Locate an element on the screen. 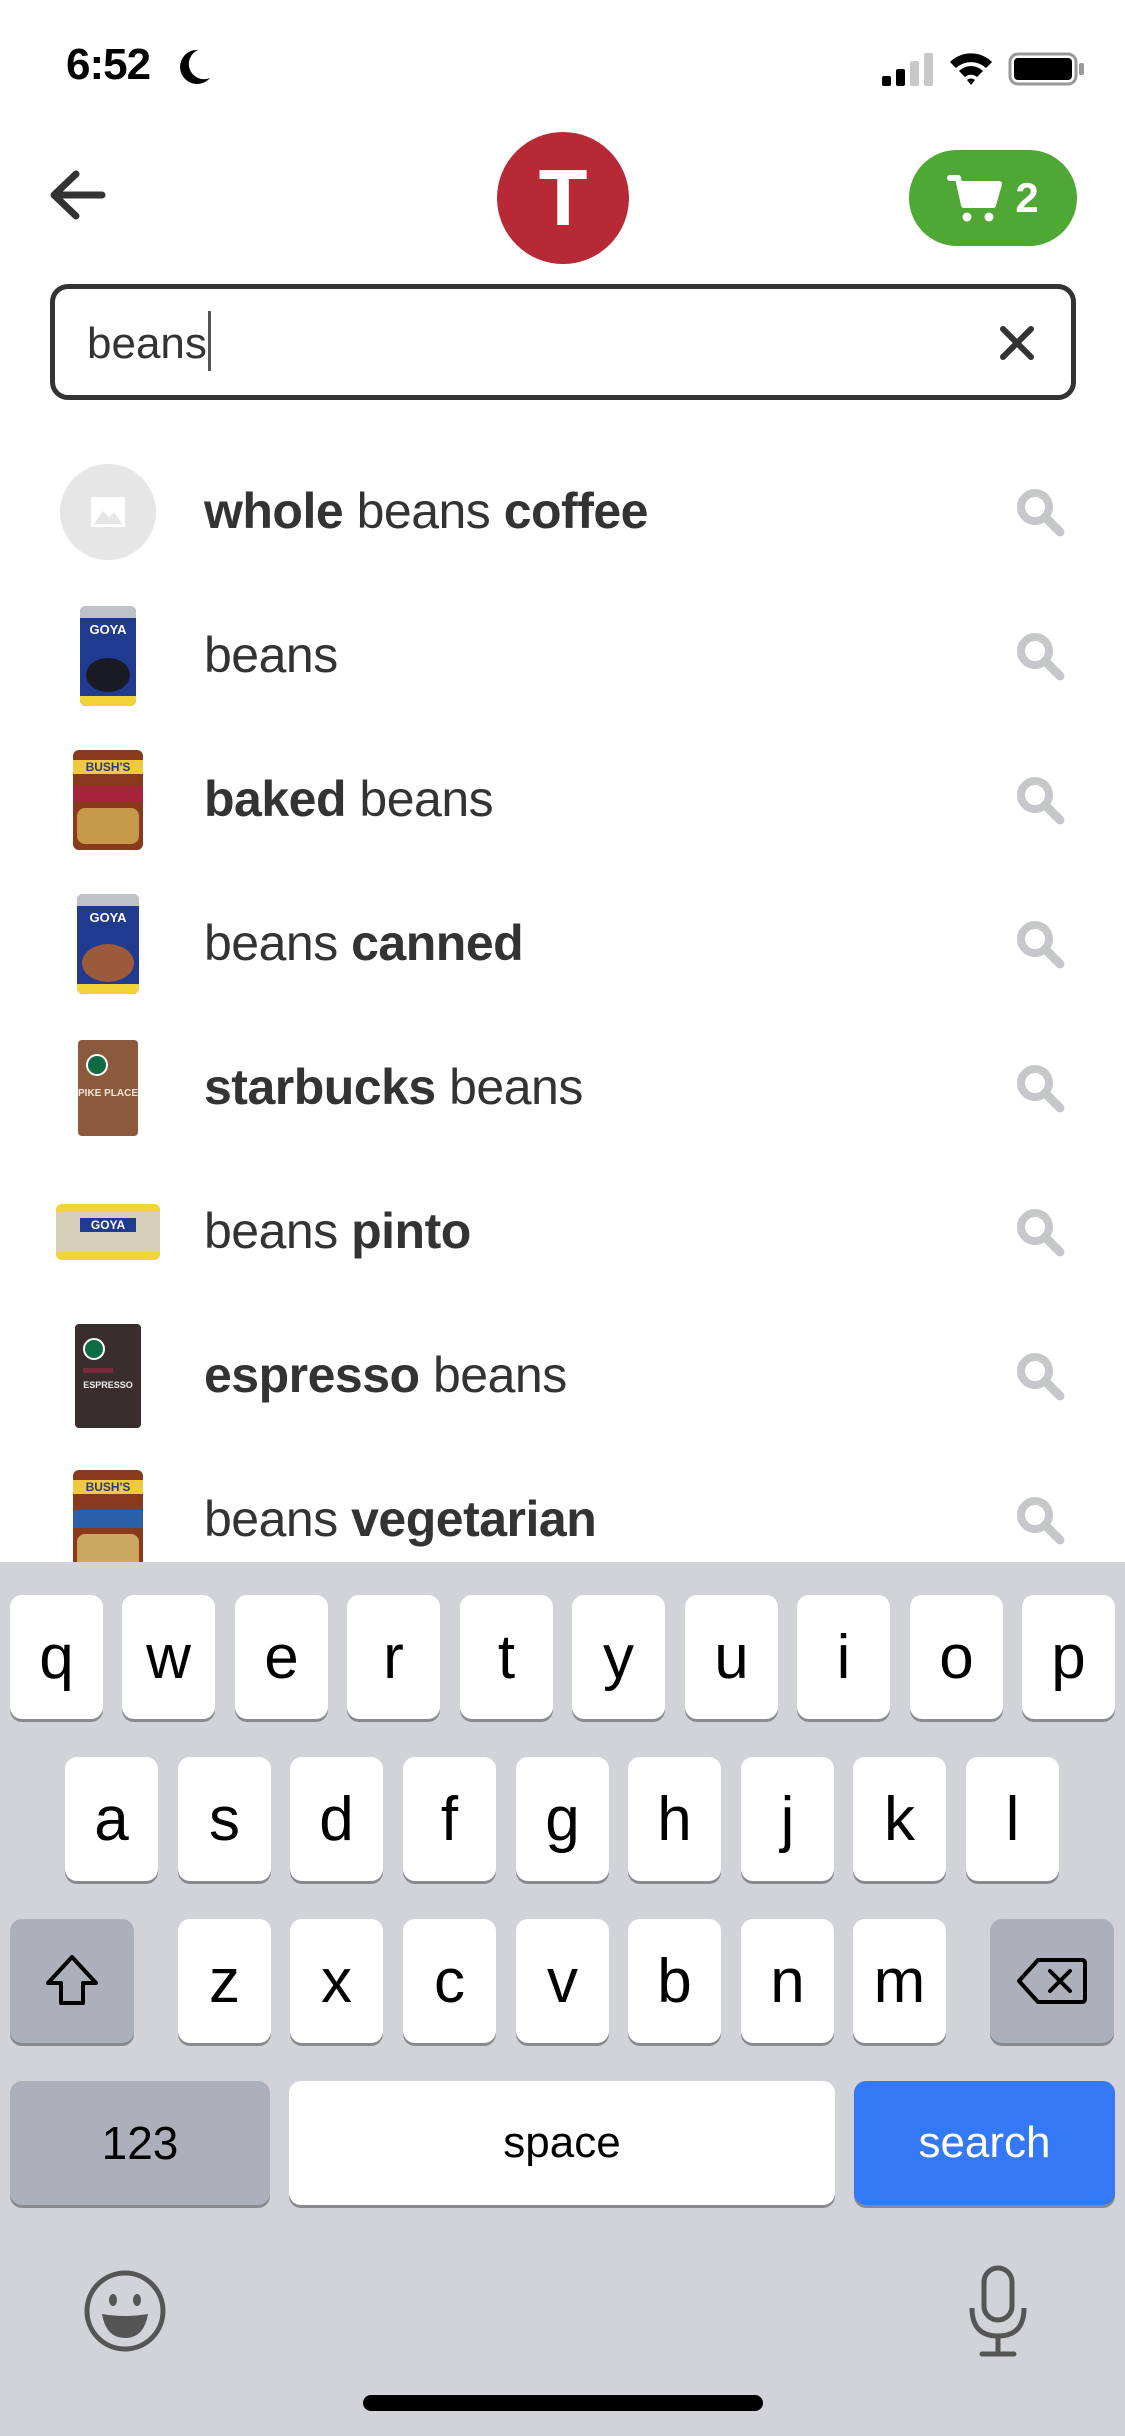 This screenshot has height=2436, width=1125. microphone-icon is located at coordinates (998, 2312).